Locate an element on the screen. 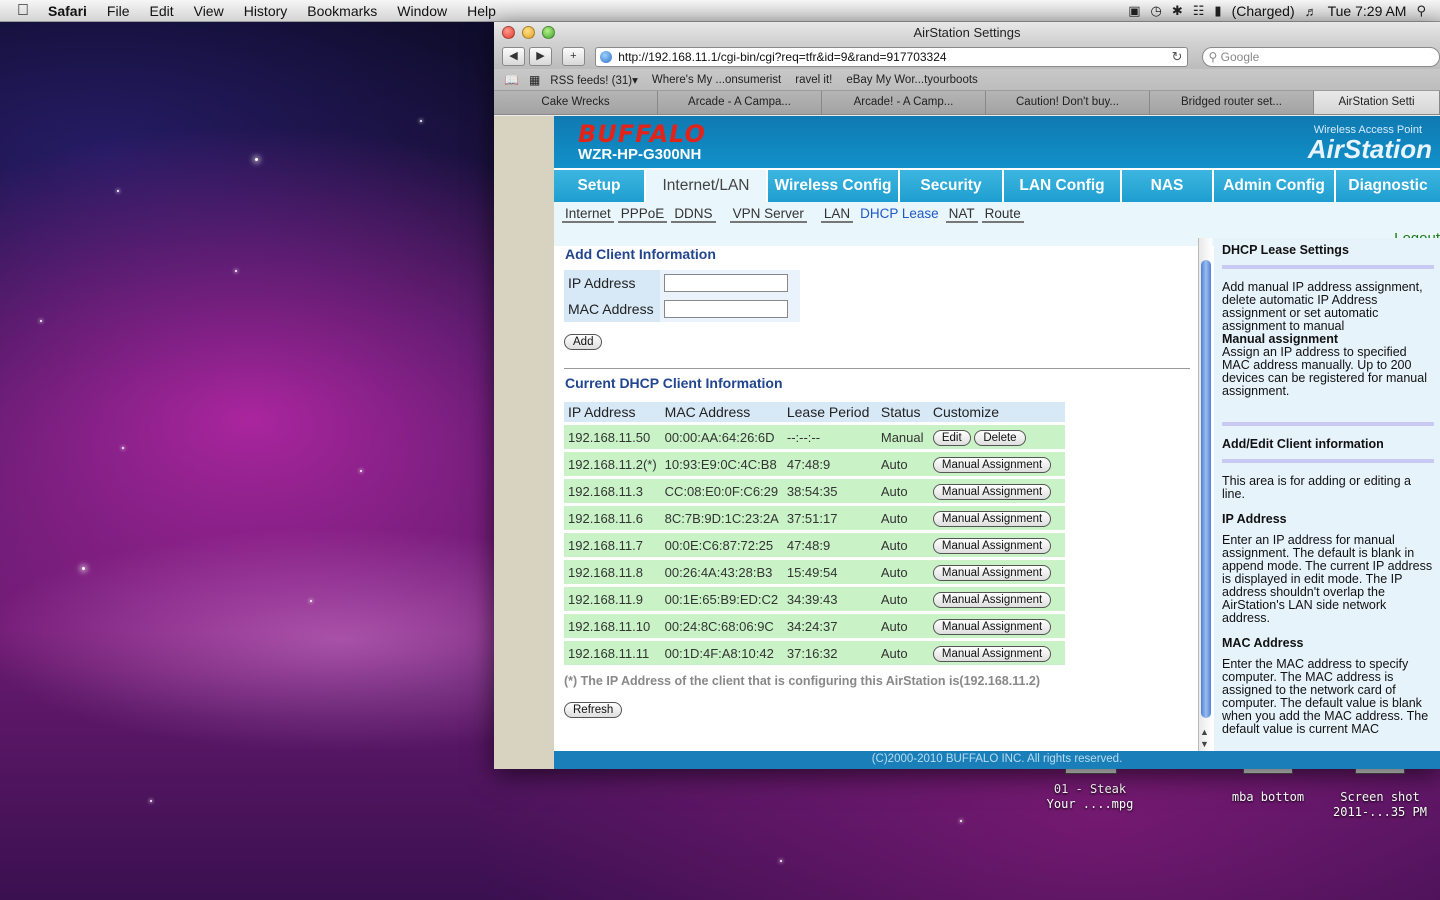  site-globe-icon is located at coordinates (605, 56).